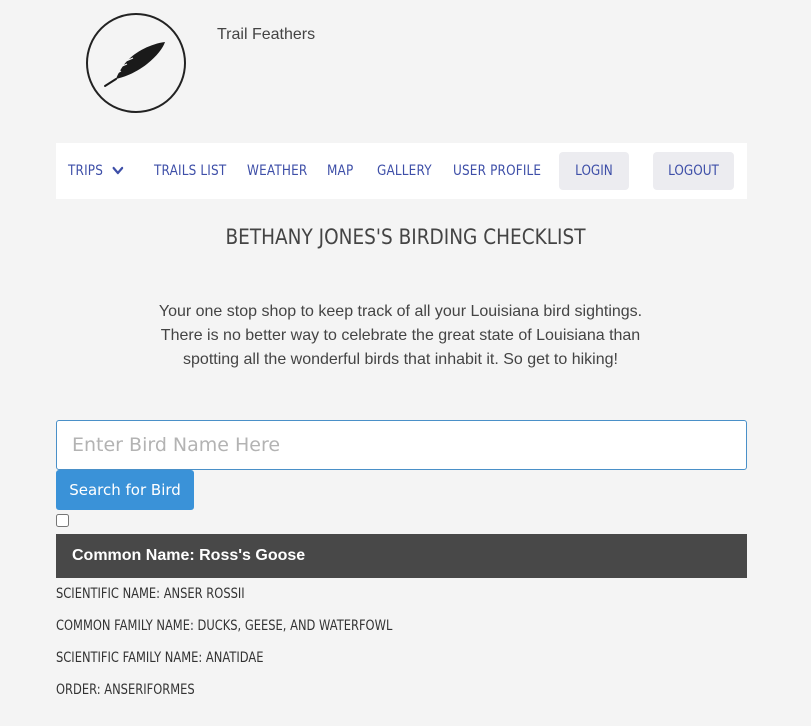  I want to click on bird-scientific-name: SCIENTIFIC NAME: ANSER ROSSII, so click(150, 594).